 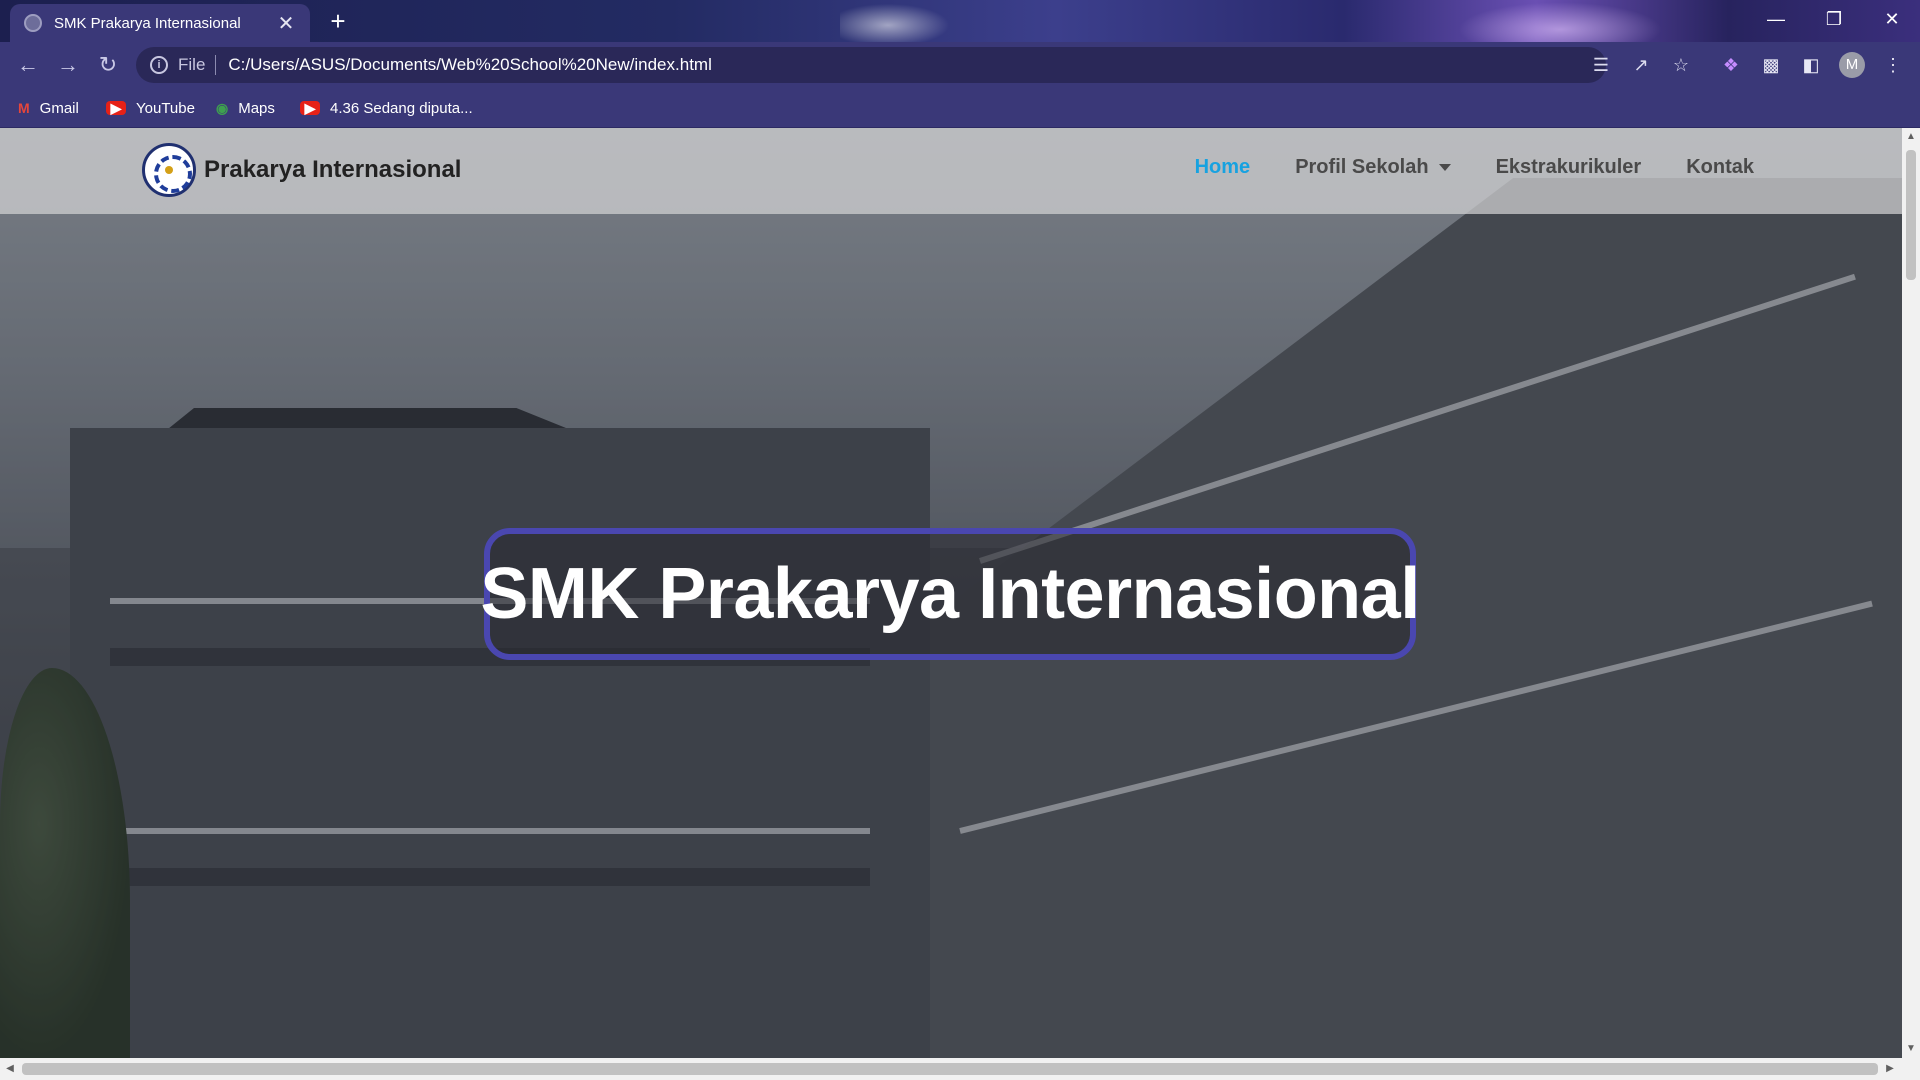 What do you see at coordinates (1811, 65) in the screenshot?
I see `side-panel-icon: ◧` at bounding box center [1811, 65].